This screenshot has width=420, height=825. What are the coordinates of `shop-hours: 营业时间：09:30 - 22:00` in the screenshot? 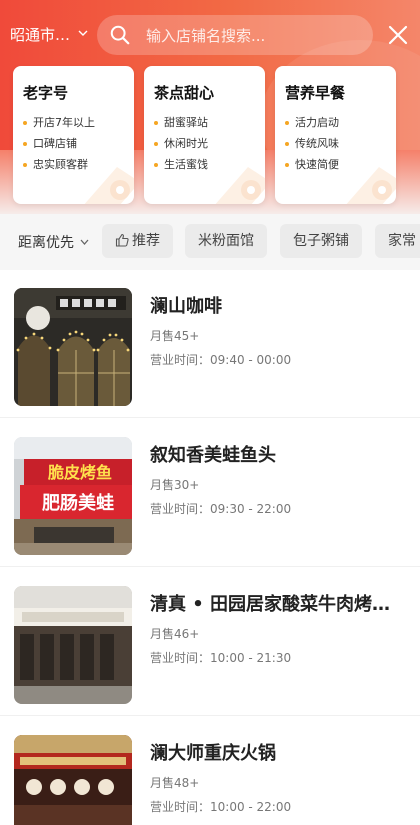 It's located at (221, 509).